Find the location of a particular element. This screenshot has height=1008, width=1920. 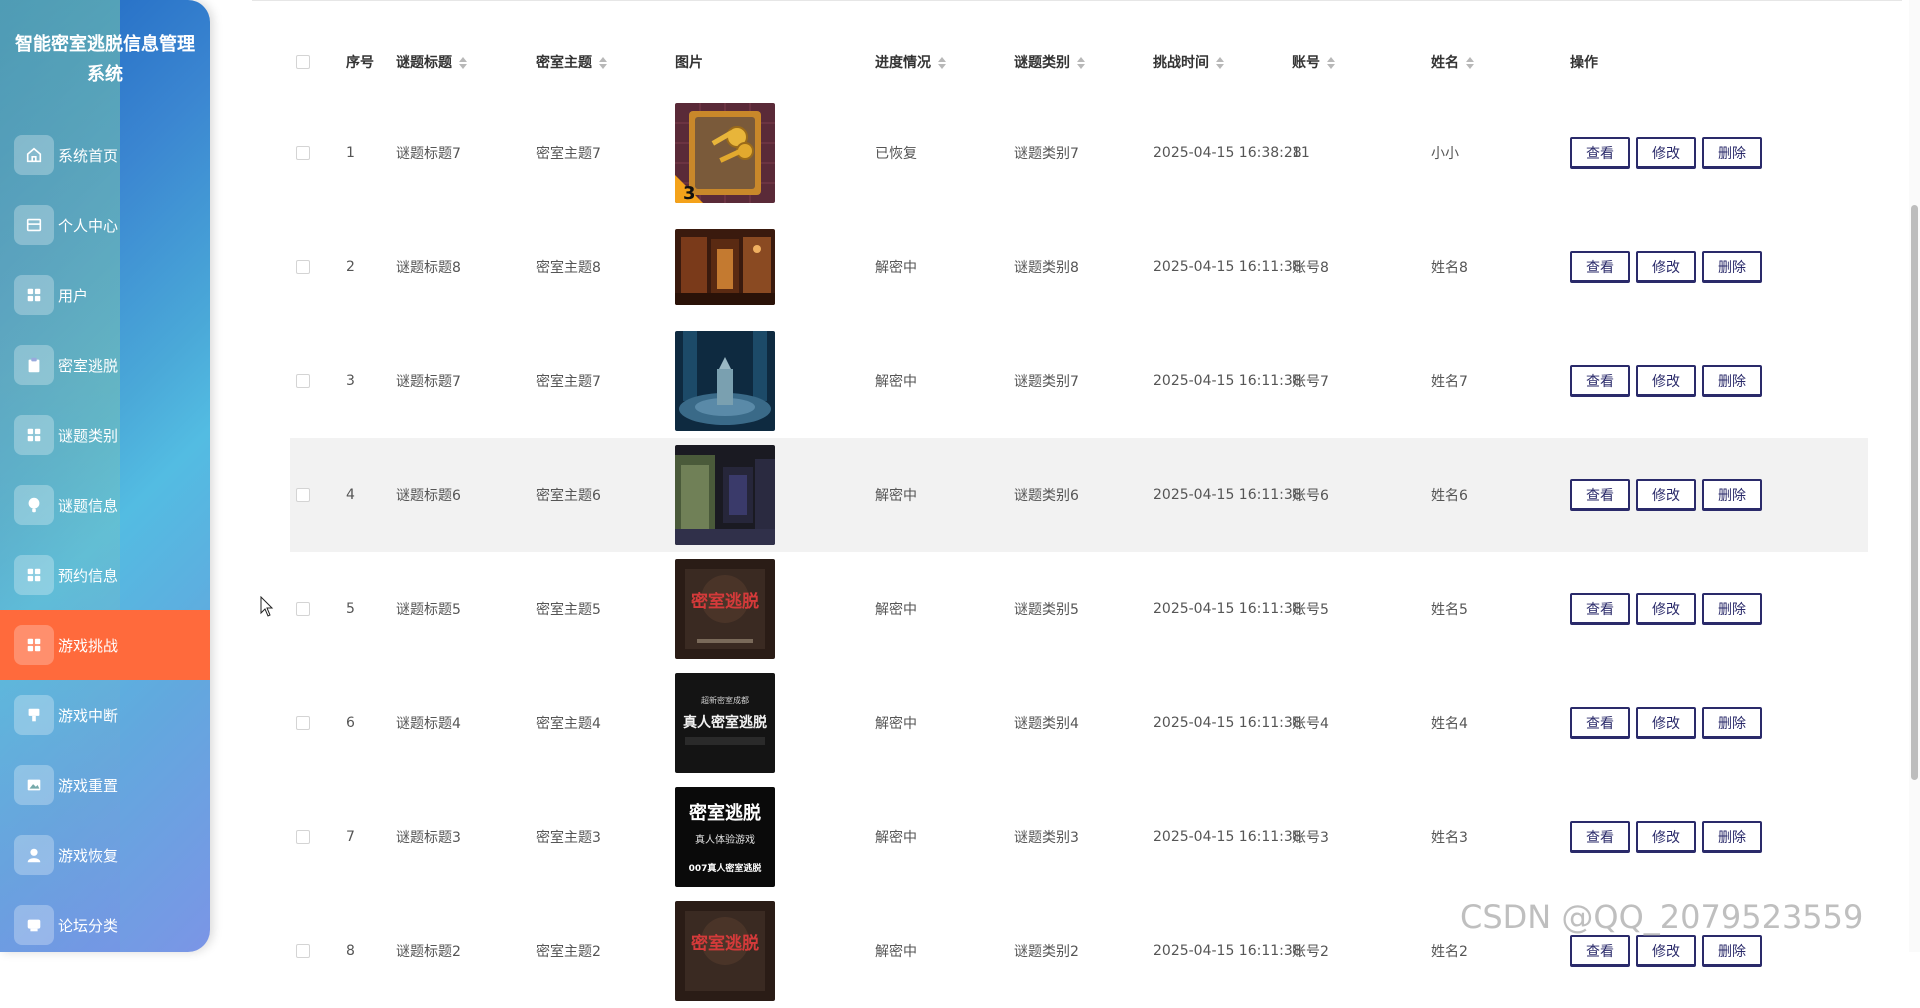

cell-room: 密室主题6 is located at coordinates (568, 496).